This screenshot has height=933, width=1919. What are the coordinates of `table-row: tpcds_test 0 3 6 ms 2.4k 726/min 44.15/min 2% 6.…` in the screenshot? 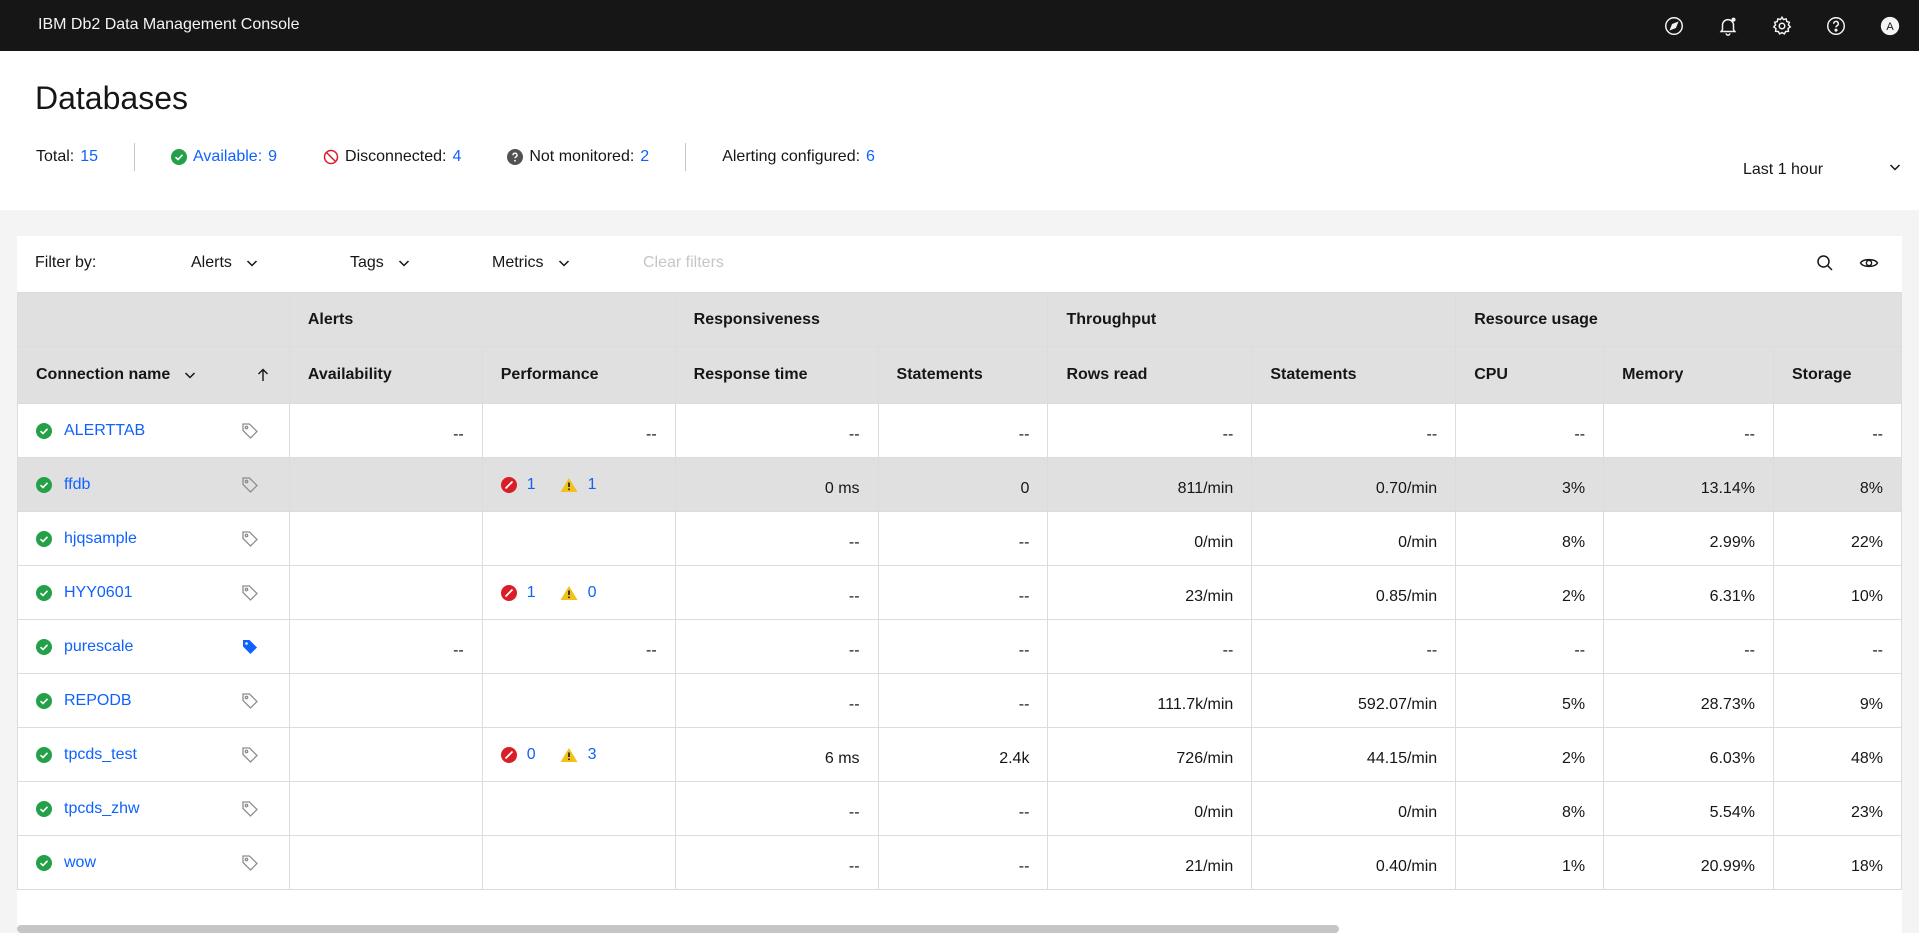 It's located at (960, 754).